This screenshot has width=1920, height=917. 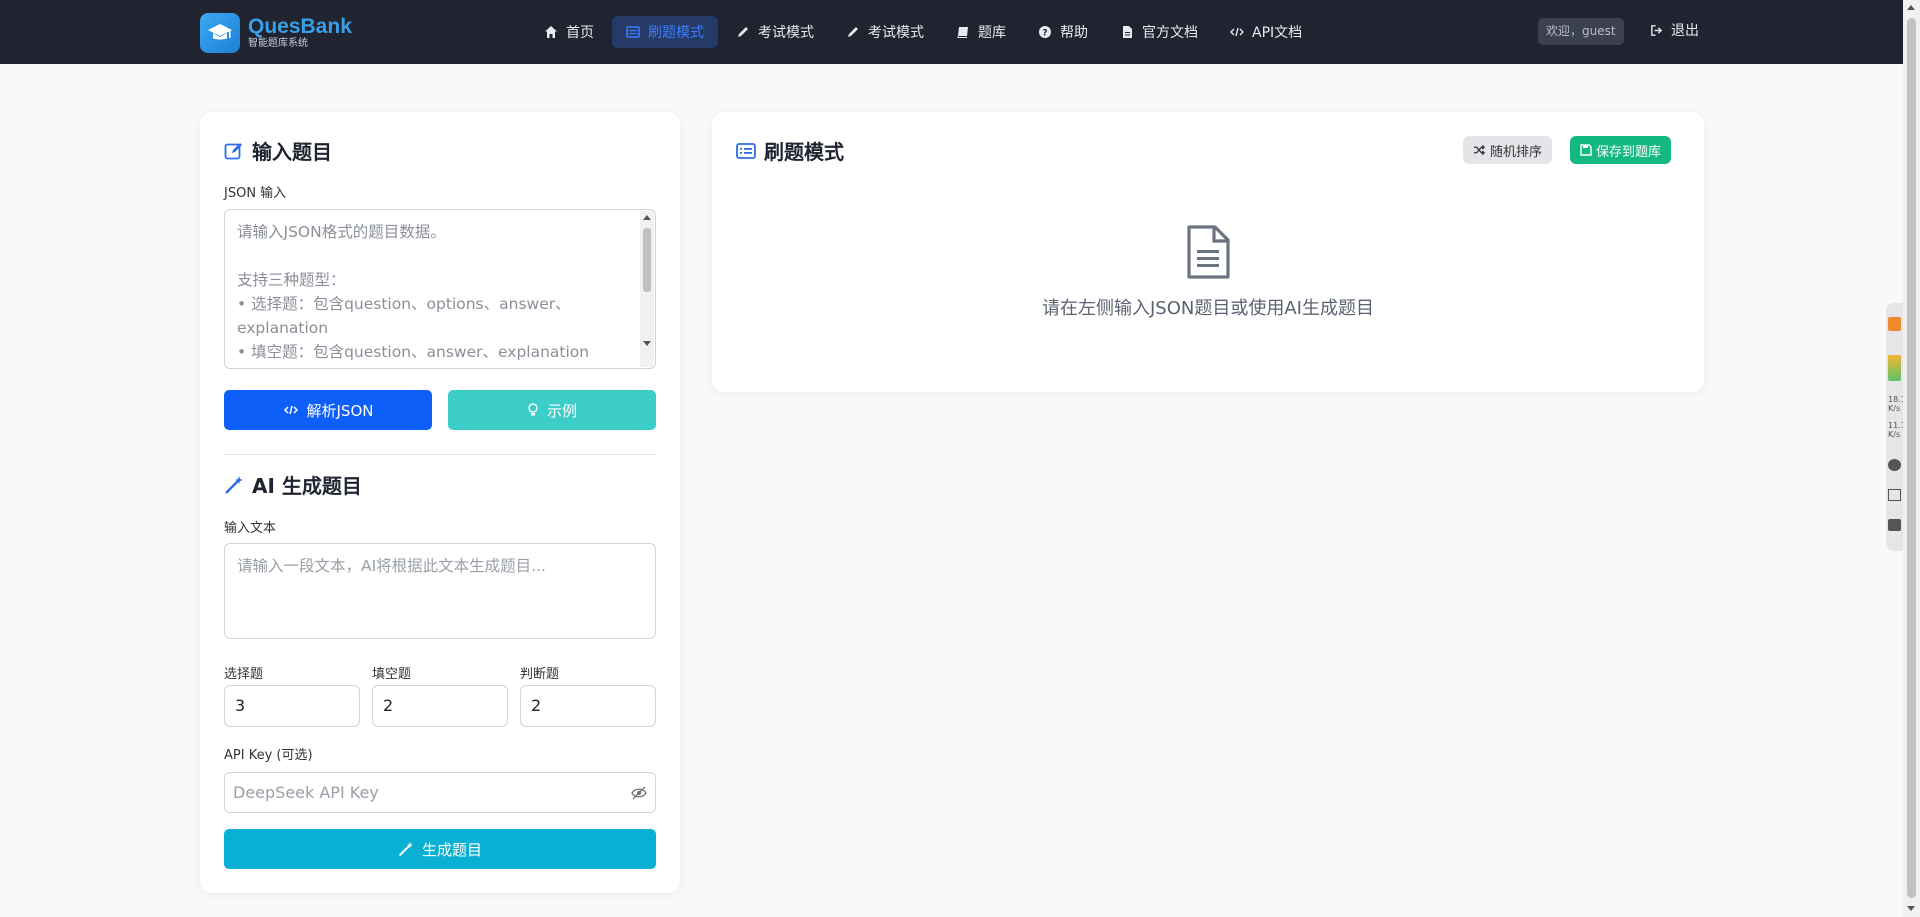 What do you see at coordinates (268, 755) in the screenshot?
I see `key-label: API Key (可选)` at bounding box center [268, 755].